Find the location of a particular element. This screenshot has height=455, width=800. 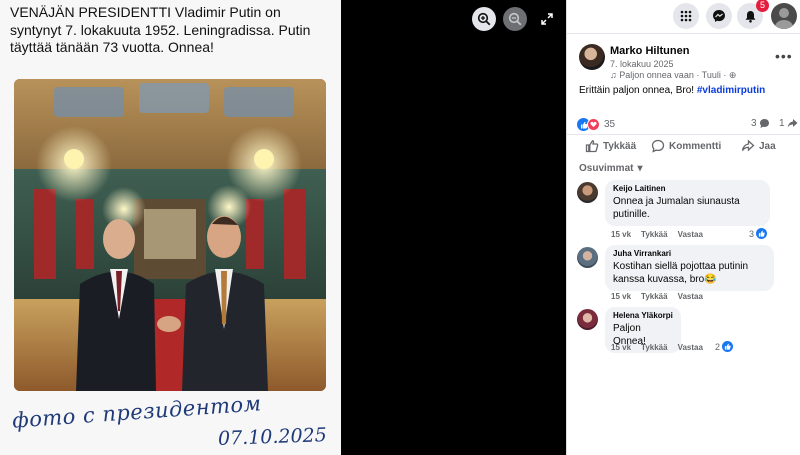

notifications-button: 5 is located at coordinates (753, 14).